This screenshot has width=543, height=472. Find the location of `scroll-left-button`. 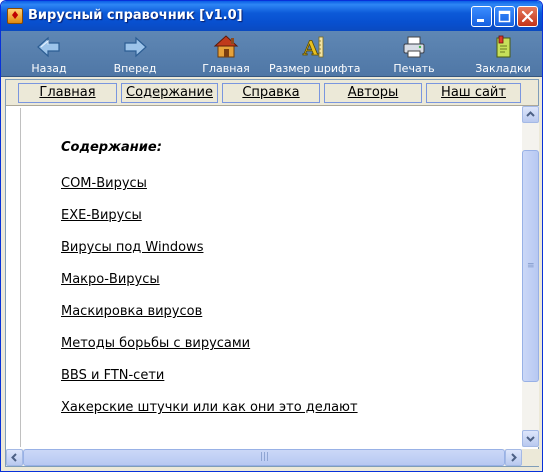

scroll-left-button is located at coordinates (14, 457).